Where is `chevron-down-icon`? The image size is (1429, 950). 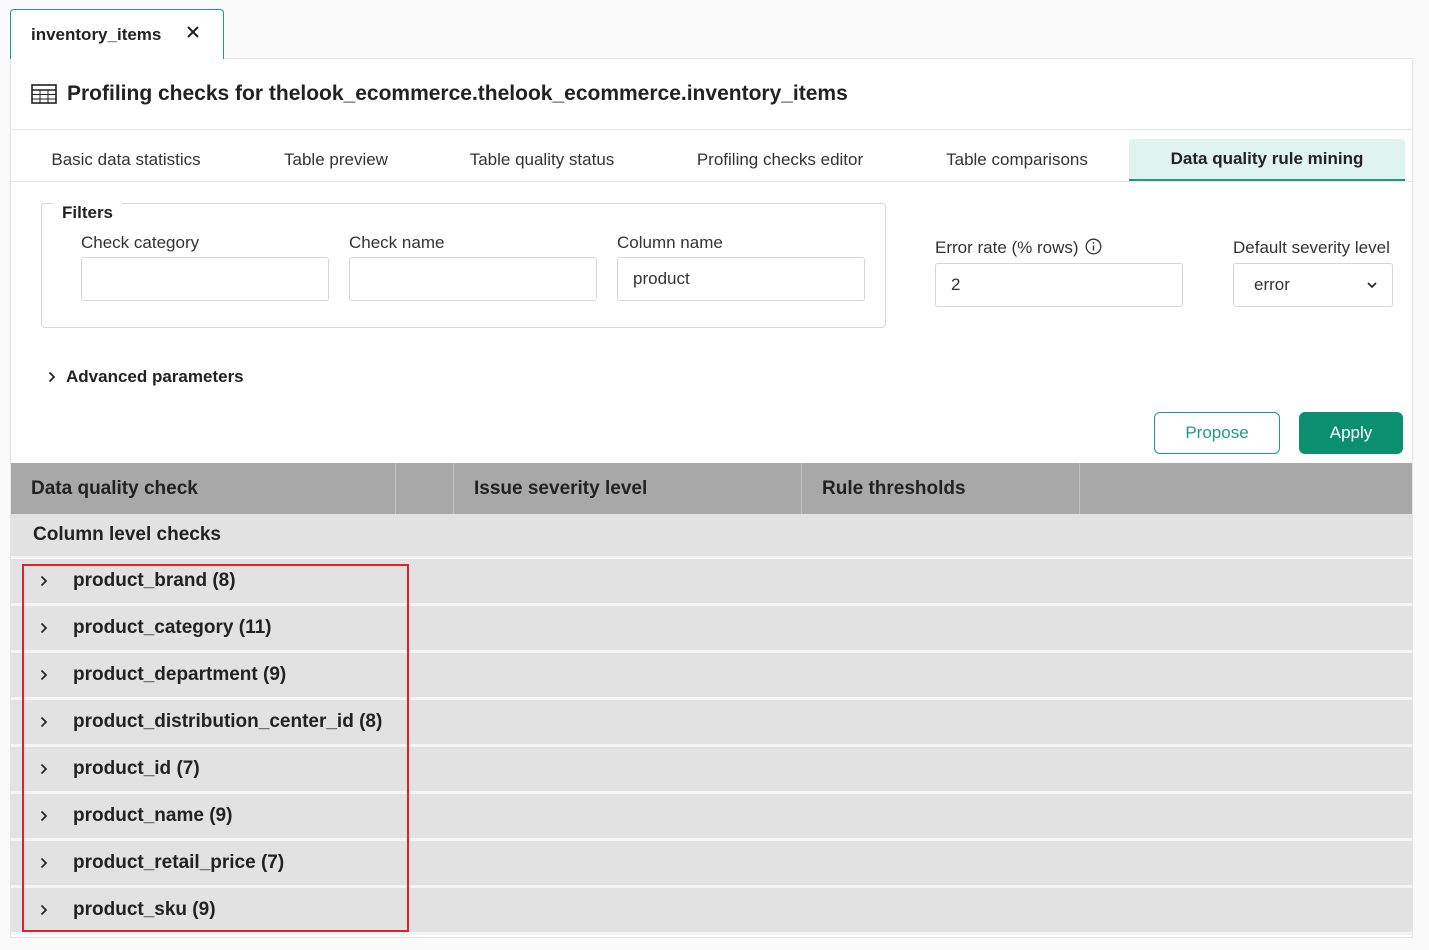 chevron-down-icon is located at coordinates (1372, 285).